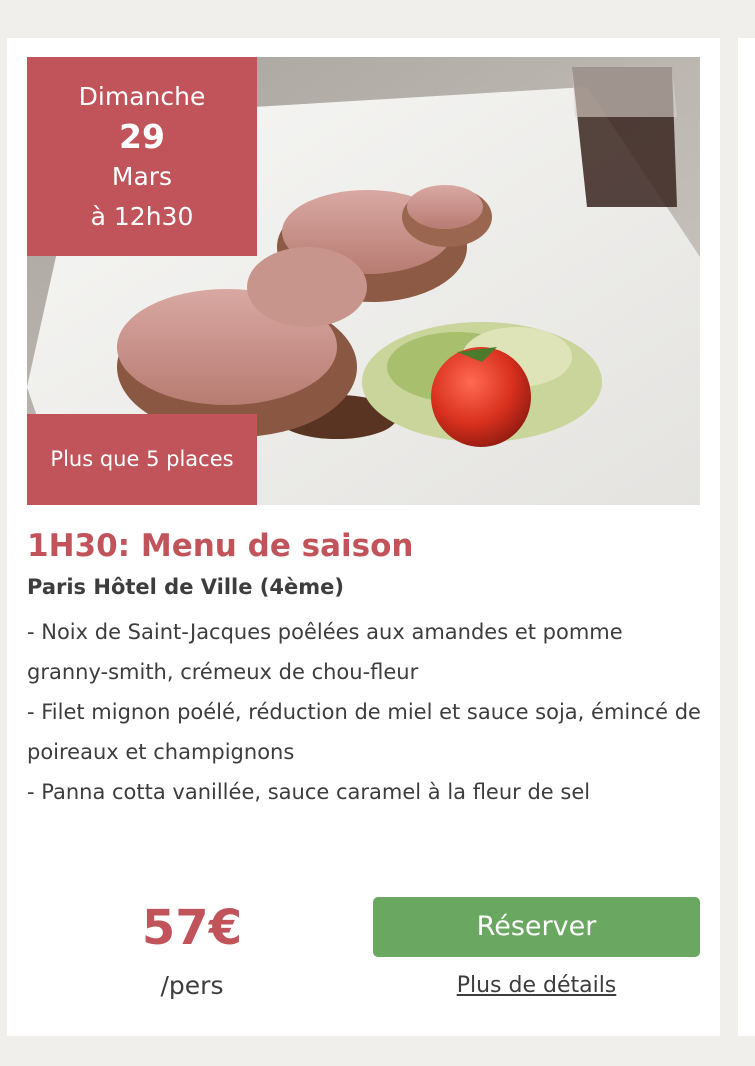 The height and width of the screenshot is (1066, 755). Describe the element at coordinates (142, 216) in the screenshot. I see `event-time: à 12h30` at that location.